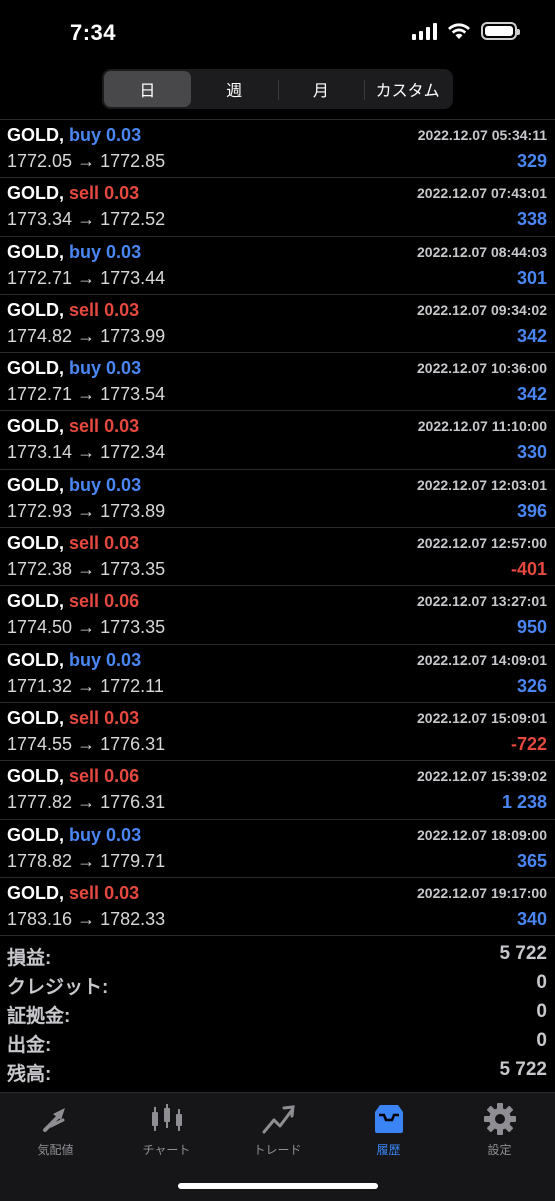  What do you see at coordinates (147, 89) in the screenshot?
I see `tab-day: 日` at bounding box center [147, 89].